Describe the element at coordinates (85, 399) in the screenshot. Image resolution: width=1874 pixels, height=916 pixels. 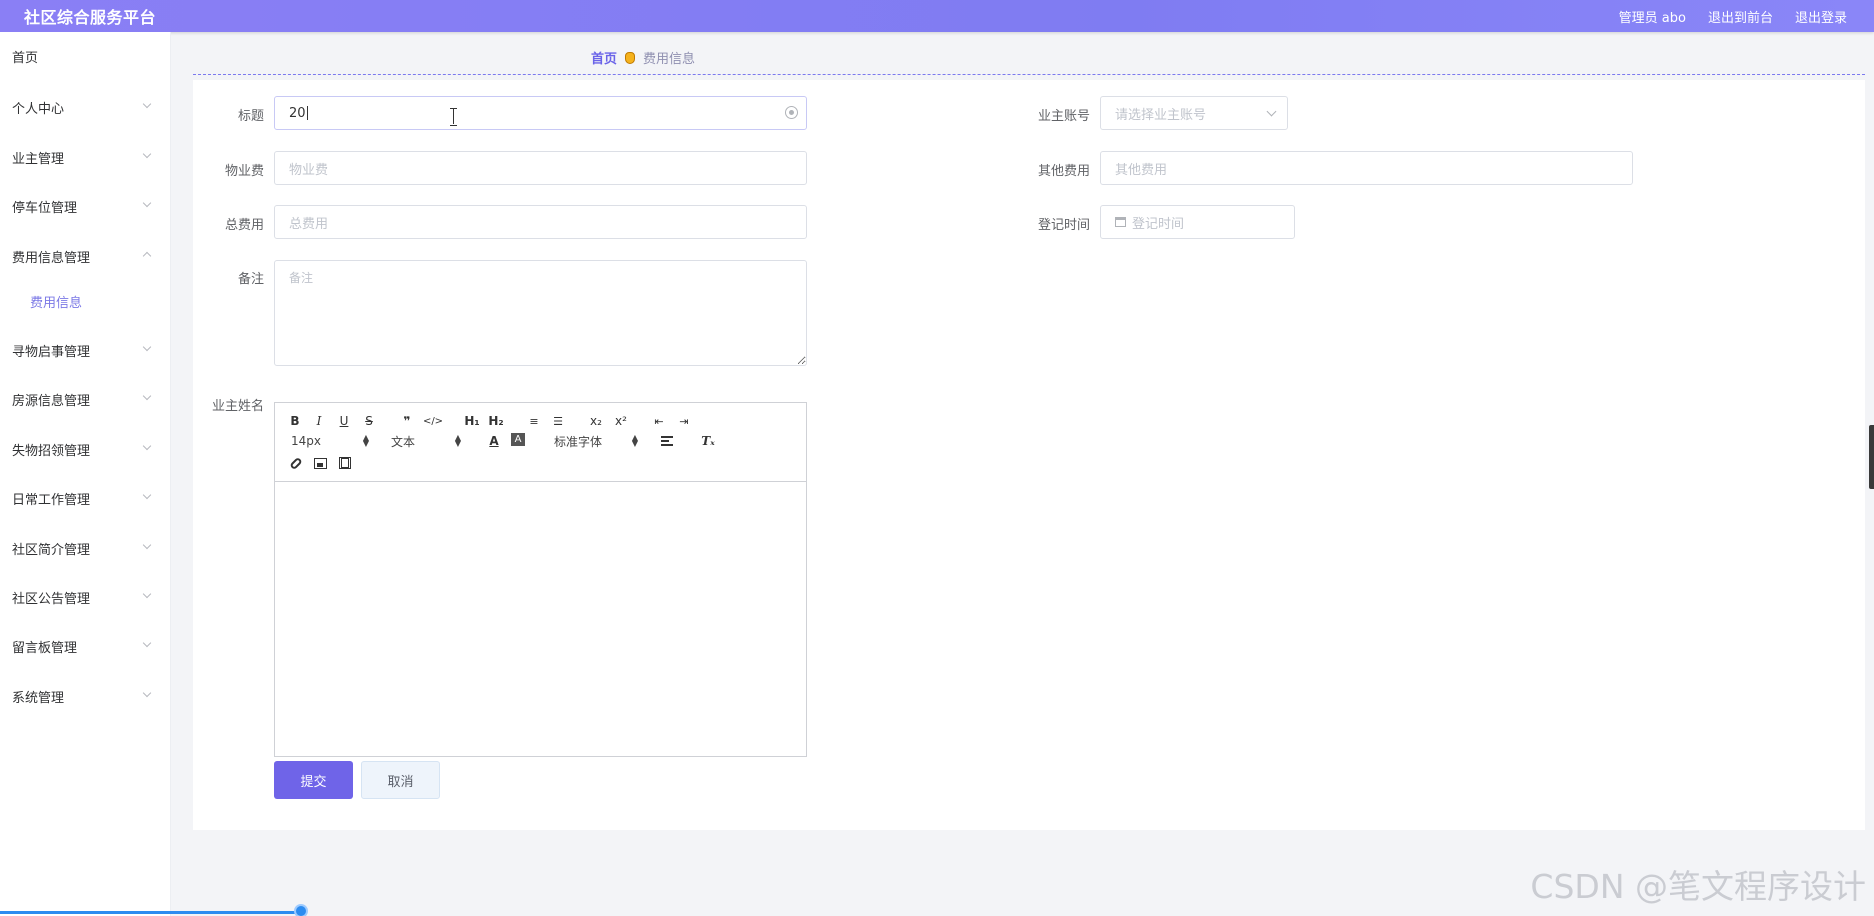
I see `sidebar-item-housing-management: 房源信息管理` at that location.